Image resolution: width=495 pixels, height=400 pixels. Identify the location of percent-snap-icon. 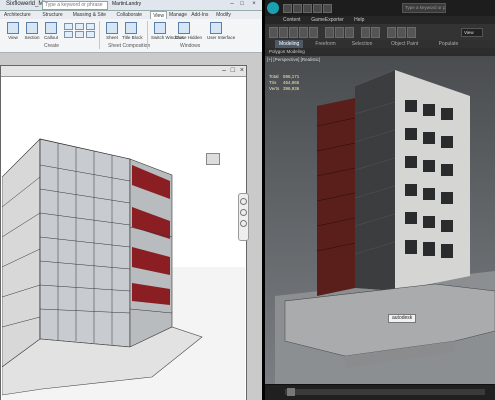
(349, 32).